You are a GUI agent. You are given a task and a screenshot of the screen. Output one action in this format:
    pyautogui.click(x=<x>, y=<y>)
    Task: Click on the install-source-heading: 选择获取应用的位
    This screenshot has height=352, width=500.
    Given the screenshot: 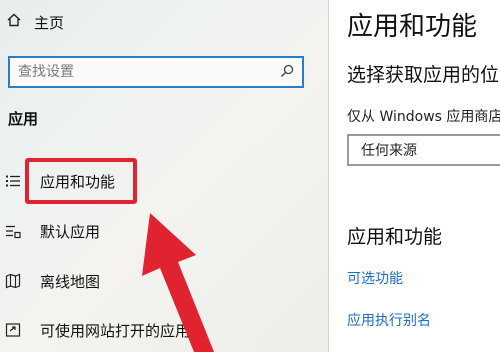 What is the action you would take?
    pyautogui.click(x=423, y=75)
    